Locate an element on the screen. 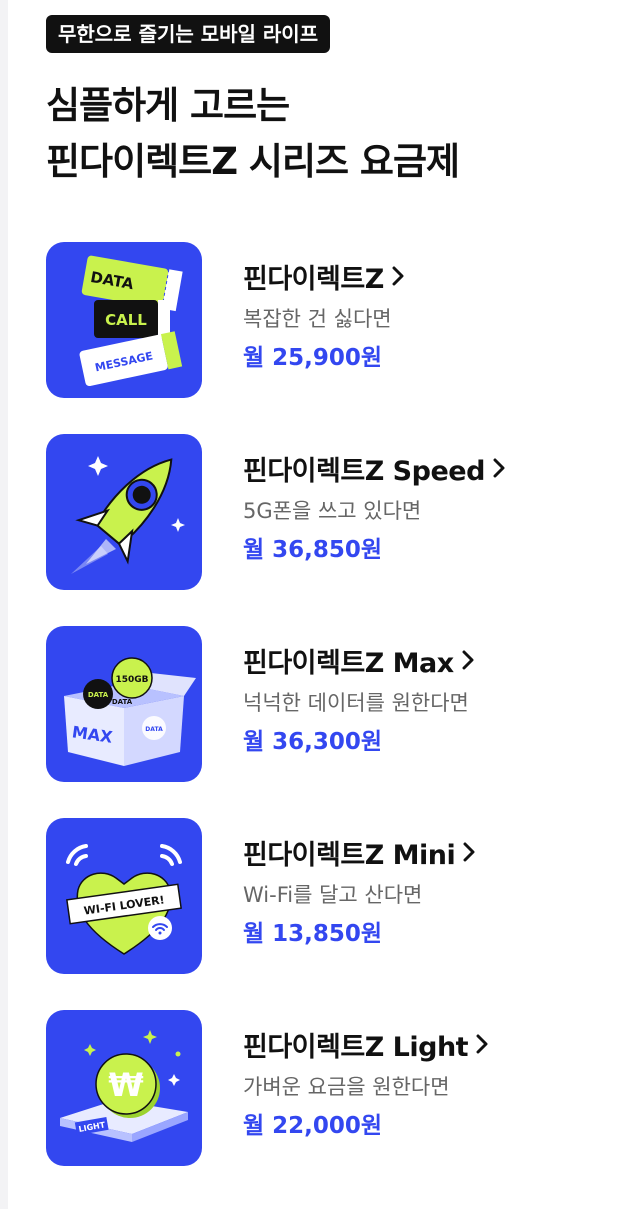  page-title: 심플하게 고르는 핀다이렉트Z 시리즈 요금제 is located at coordinates (253, 134).